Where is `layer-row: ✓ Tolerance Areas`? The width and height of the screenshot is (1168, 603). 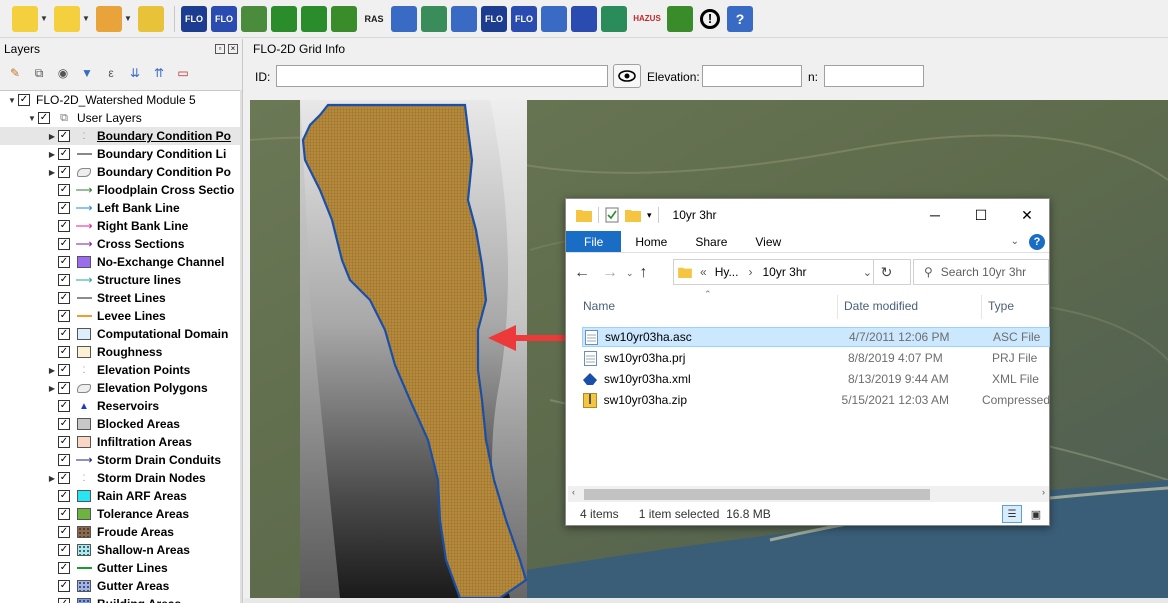
layer-row: ✓ Tolerance Areas is located at coordinates (120, 514).